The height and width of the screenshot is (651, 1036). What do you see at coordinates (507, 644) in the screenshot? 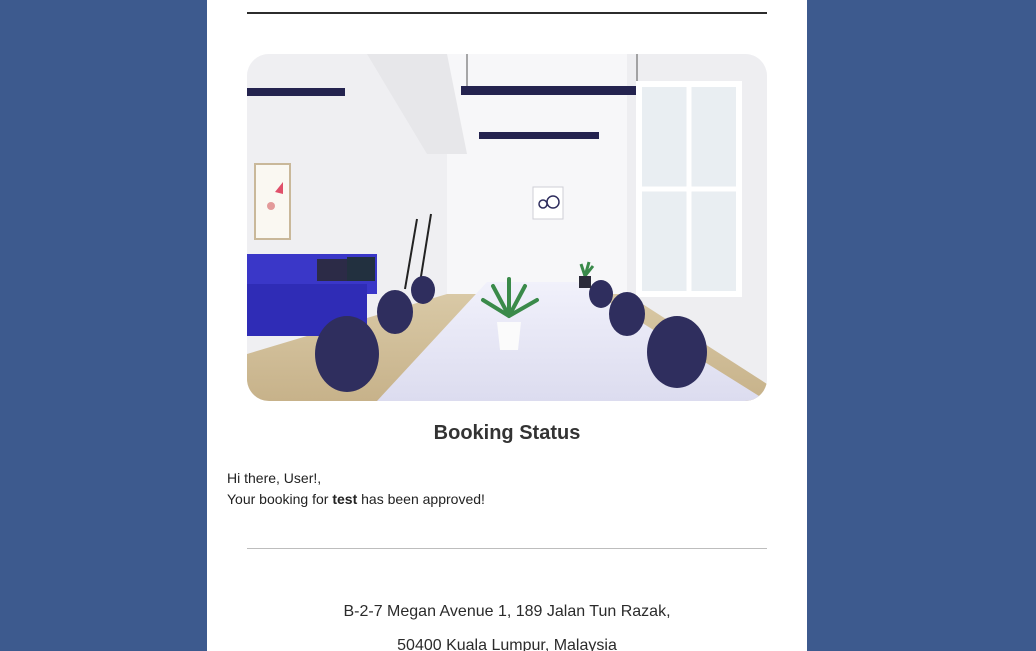
I see `address-line-2: 50400 Kuala Lumpur, Malaysia` at bounding box center [507, 644].